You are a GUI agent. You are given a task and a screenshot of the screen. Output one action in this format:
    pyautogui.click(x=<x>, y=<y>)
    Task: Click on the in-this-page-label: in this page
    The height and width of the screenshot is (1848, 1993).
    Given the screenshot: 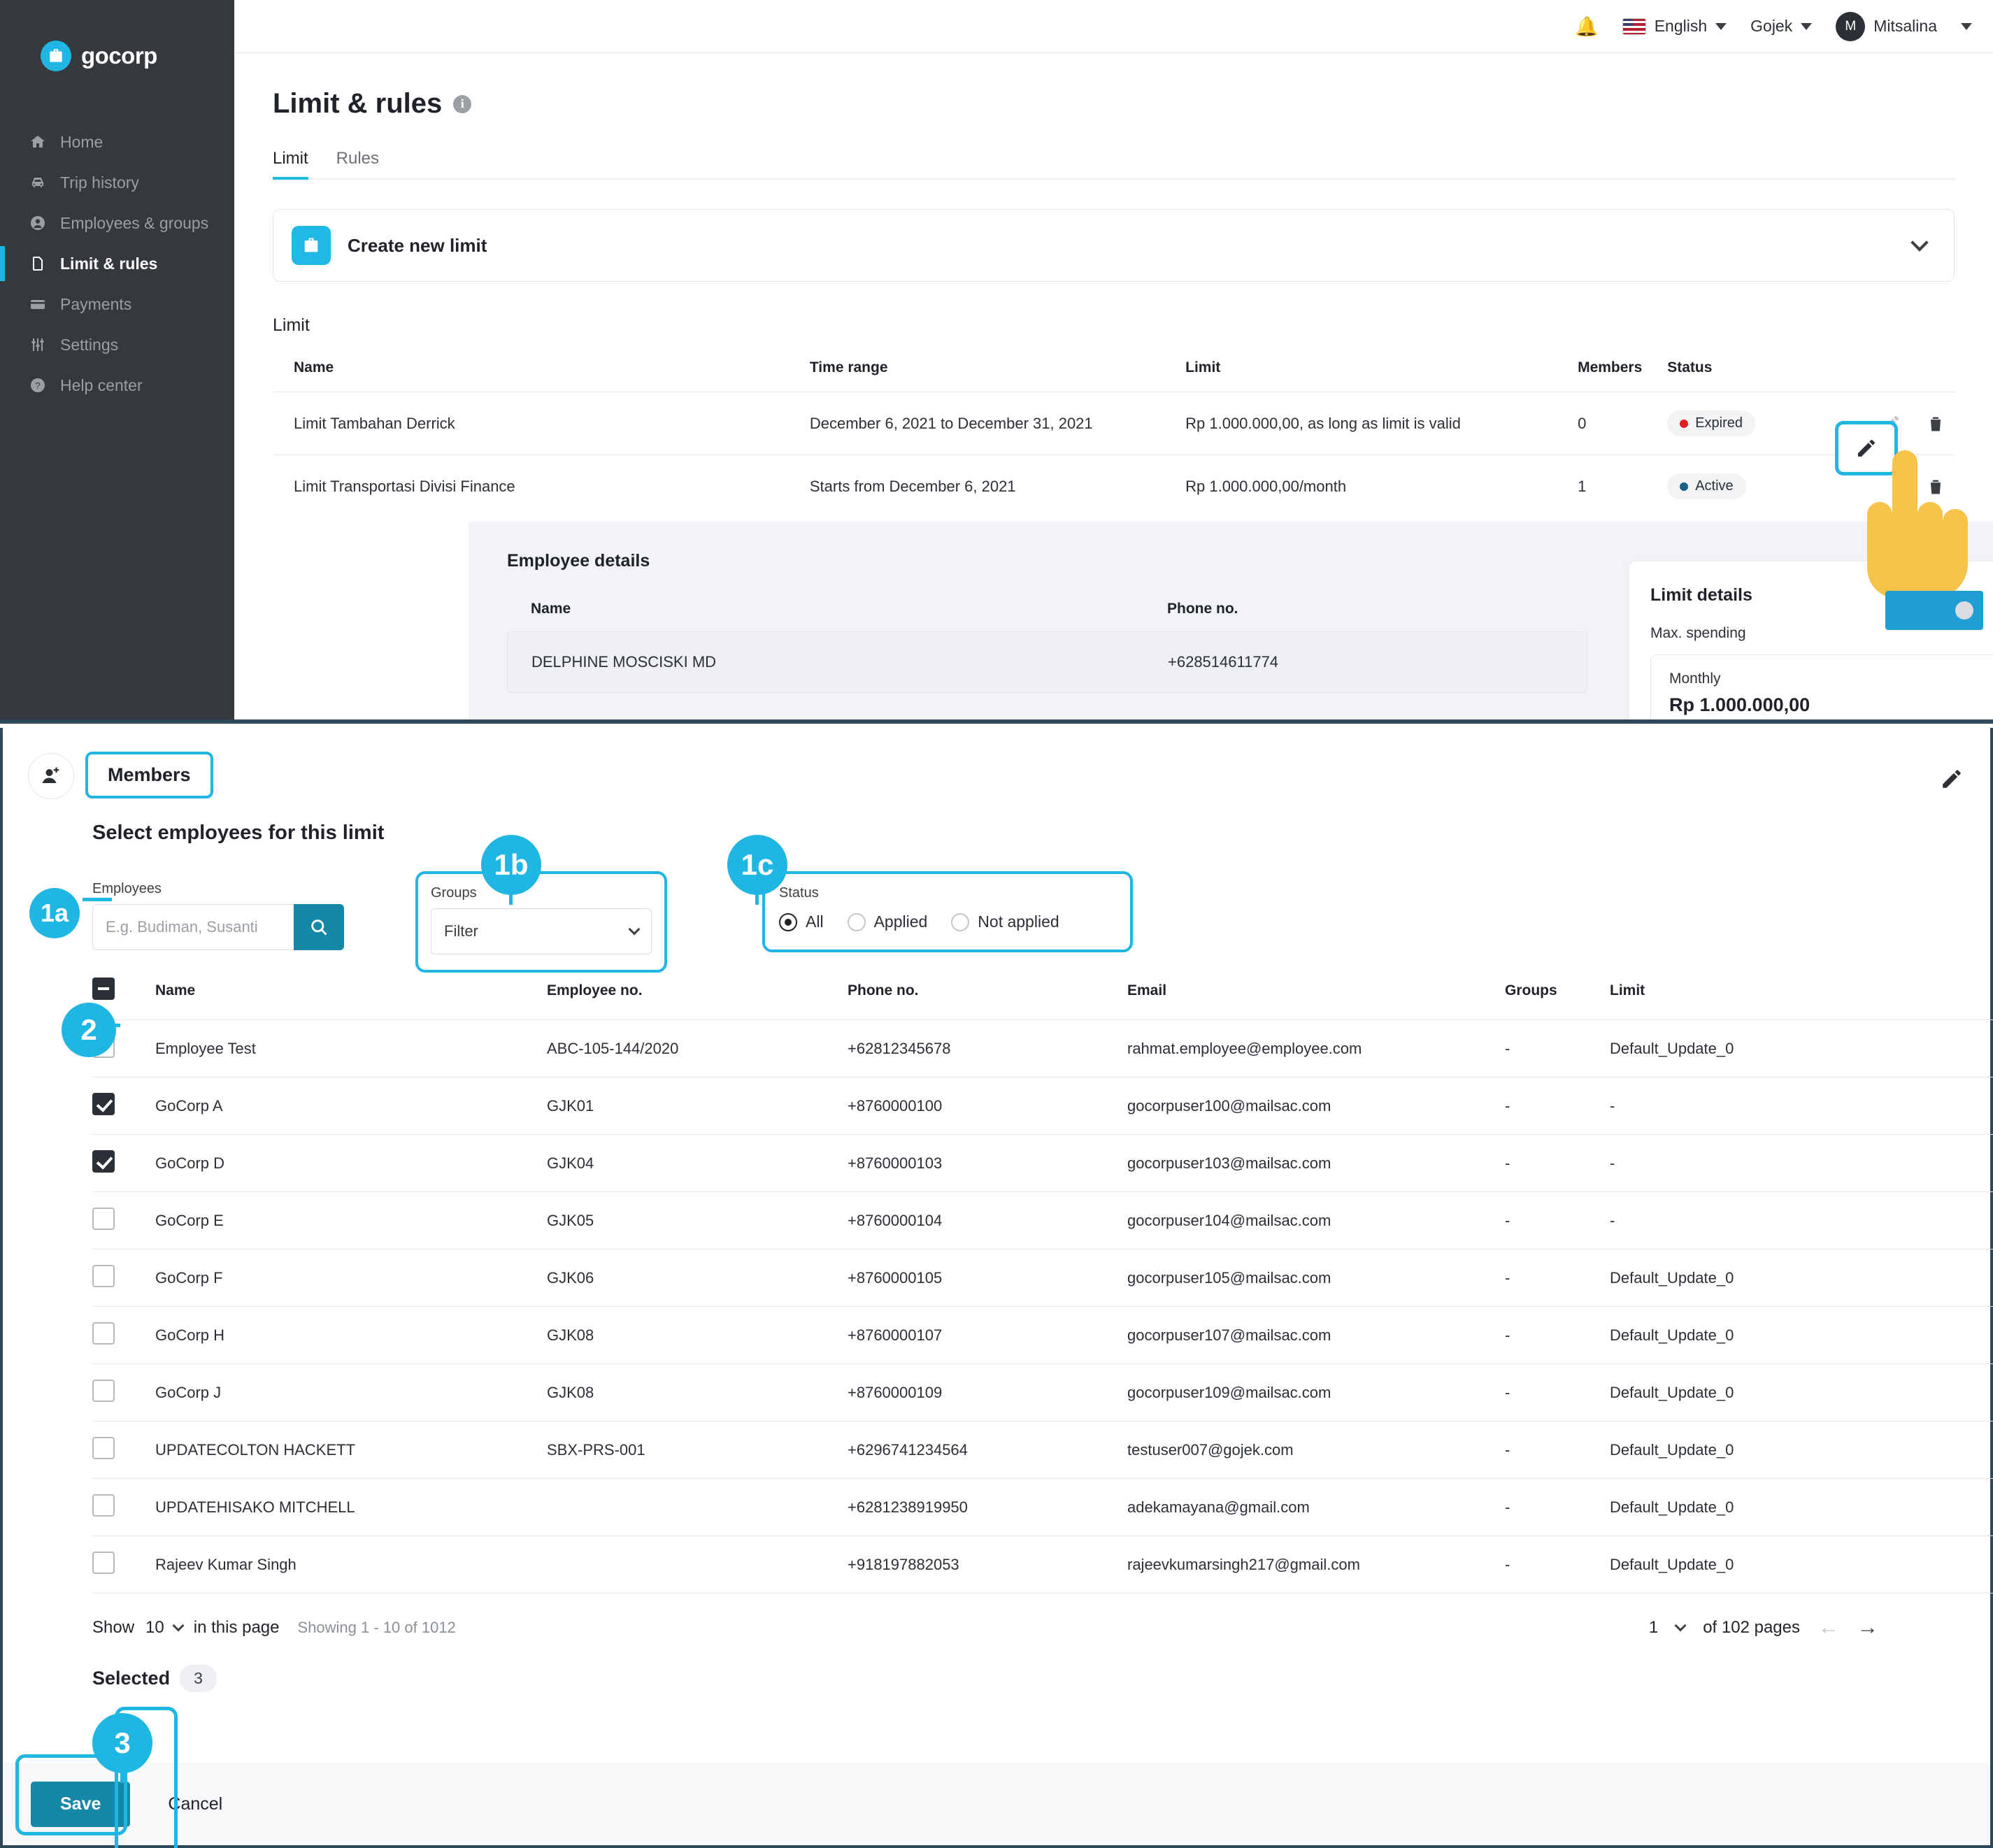 What is the action you would take?
    pyautogui.click(x=237, y=1627)
    